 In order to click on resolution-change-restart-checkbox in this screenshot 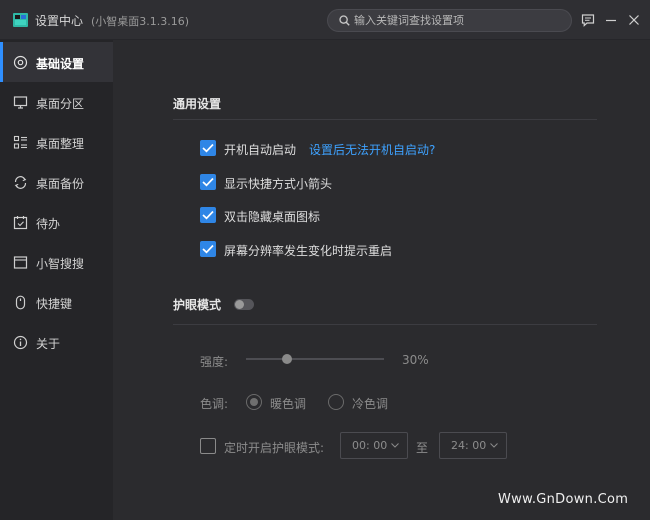, I will do `click(208, 249)`.